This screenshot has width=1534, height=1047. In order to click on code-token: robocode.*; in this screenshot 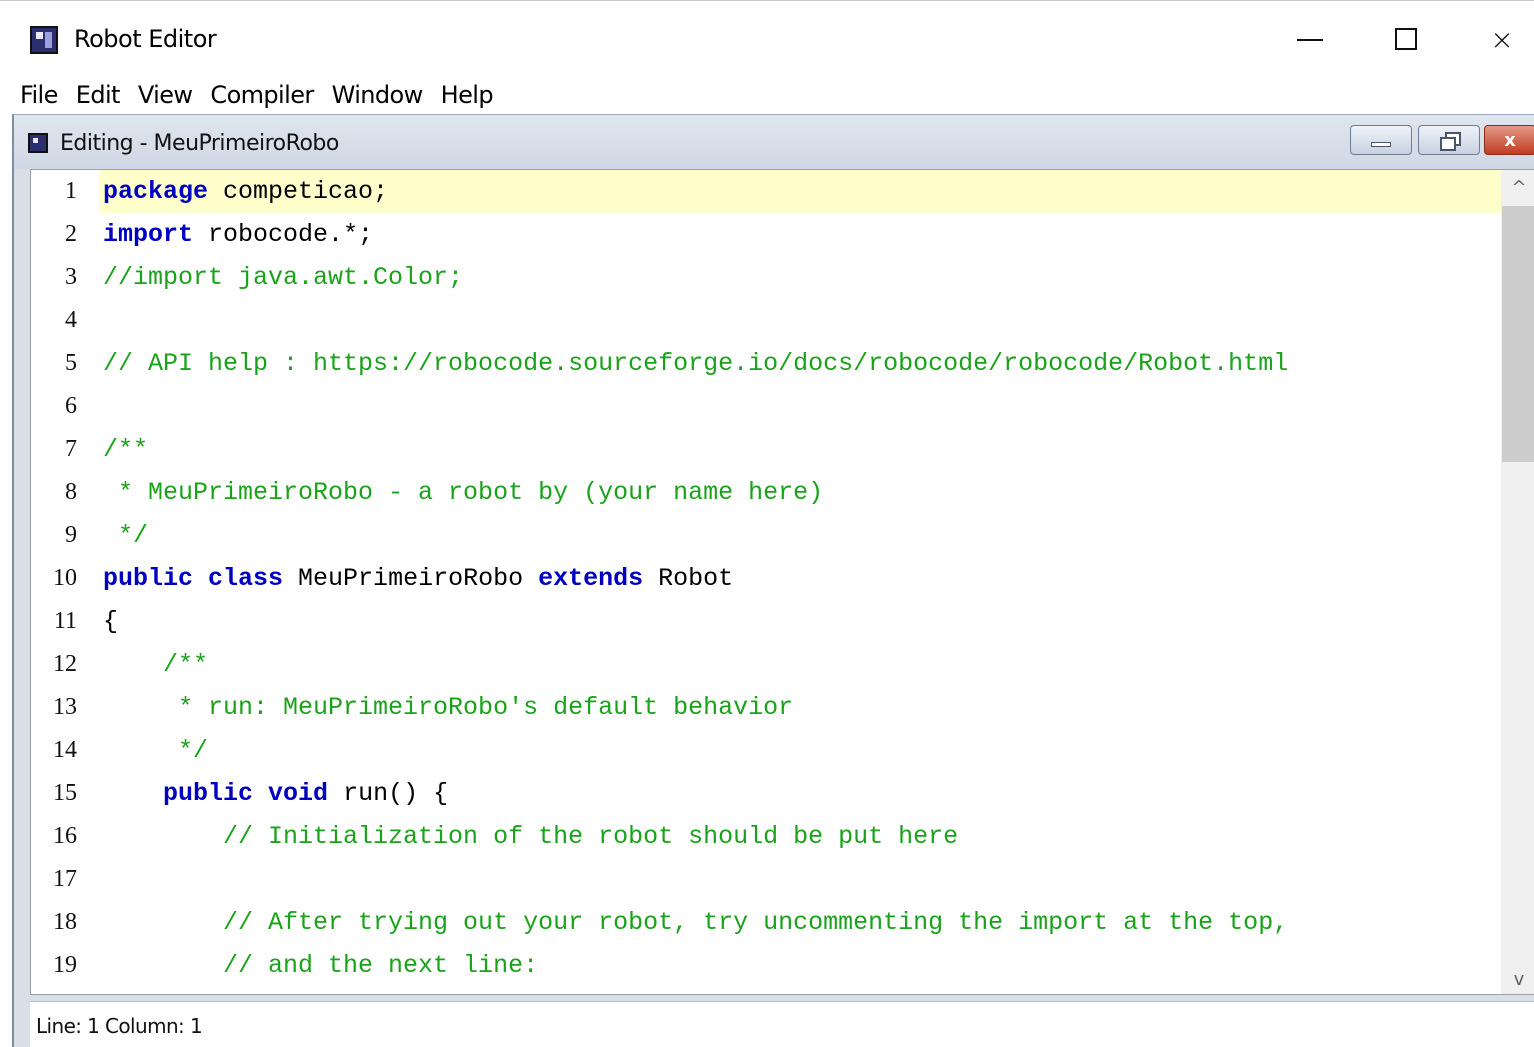, I will do `click(283, 234)`.